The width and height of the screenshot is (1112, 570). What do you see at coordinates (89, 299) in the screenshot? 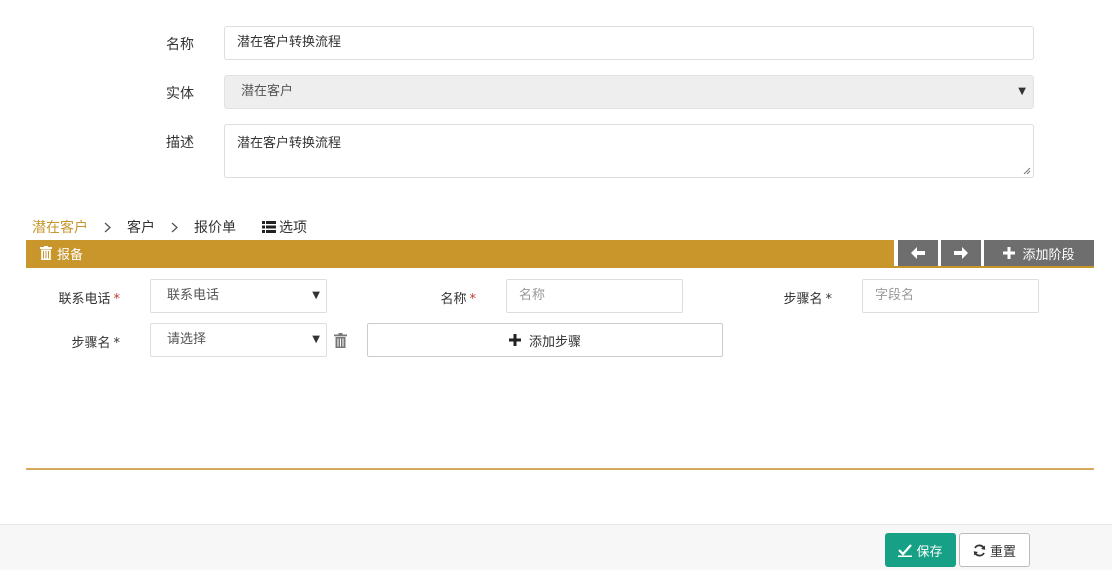
I see `phone-label: 联系电话 *` at bounding box center [89, 299].